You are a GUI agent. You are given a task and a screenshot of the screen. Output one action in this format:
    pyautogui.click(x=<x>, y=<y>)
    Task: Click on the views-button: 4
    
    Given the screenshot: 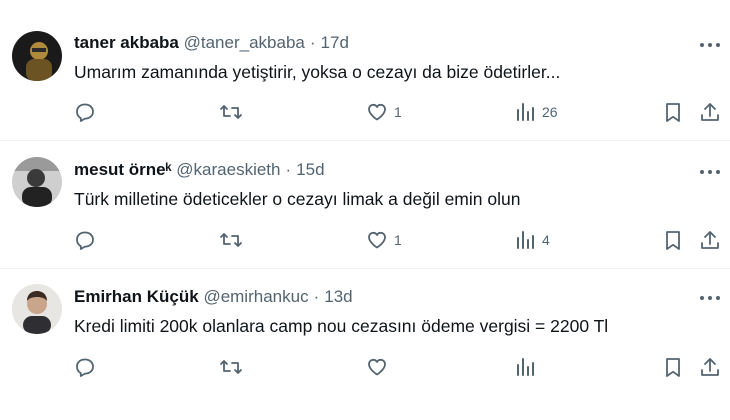 What is the action you would take?
    pyautogui.click(x=532, y=240)
    